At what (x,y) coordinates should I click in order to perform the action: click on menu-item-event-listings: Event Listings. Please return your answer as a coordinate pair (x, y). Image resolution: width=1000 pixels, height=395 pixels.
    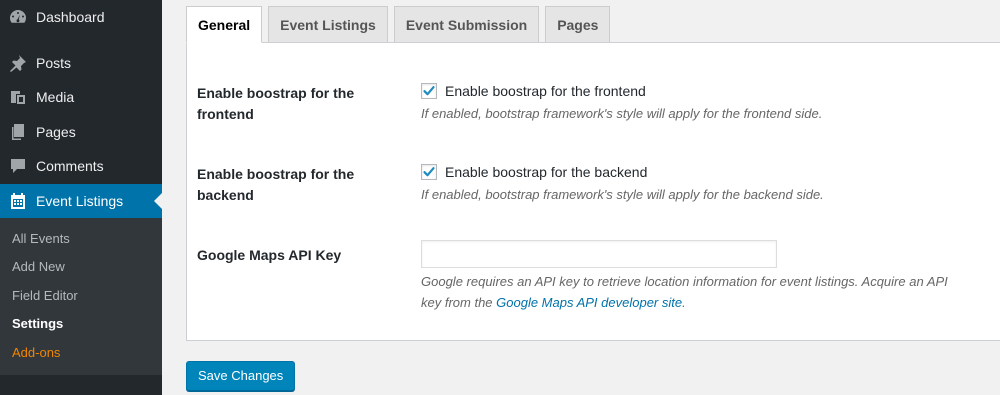
    Looking at the image, I should click on (81, 200).